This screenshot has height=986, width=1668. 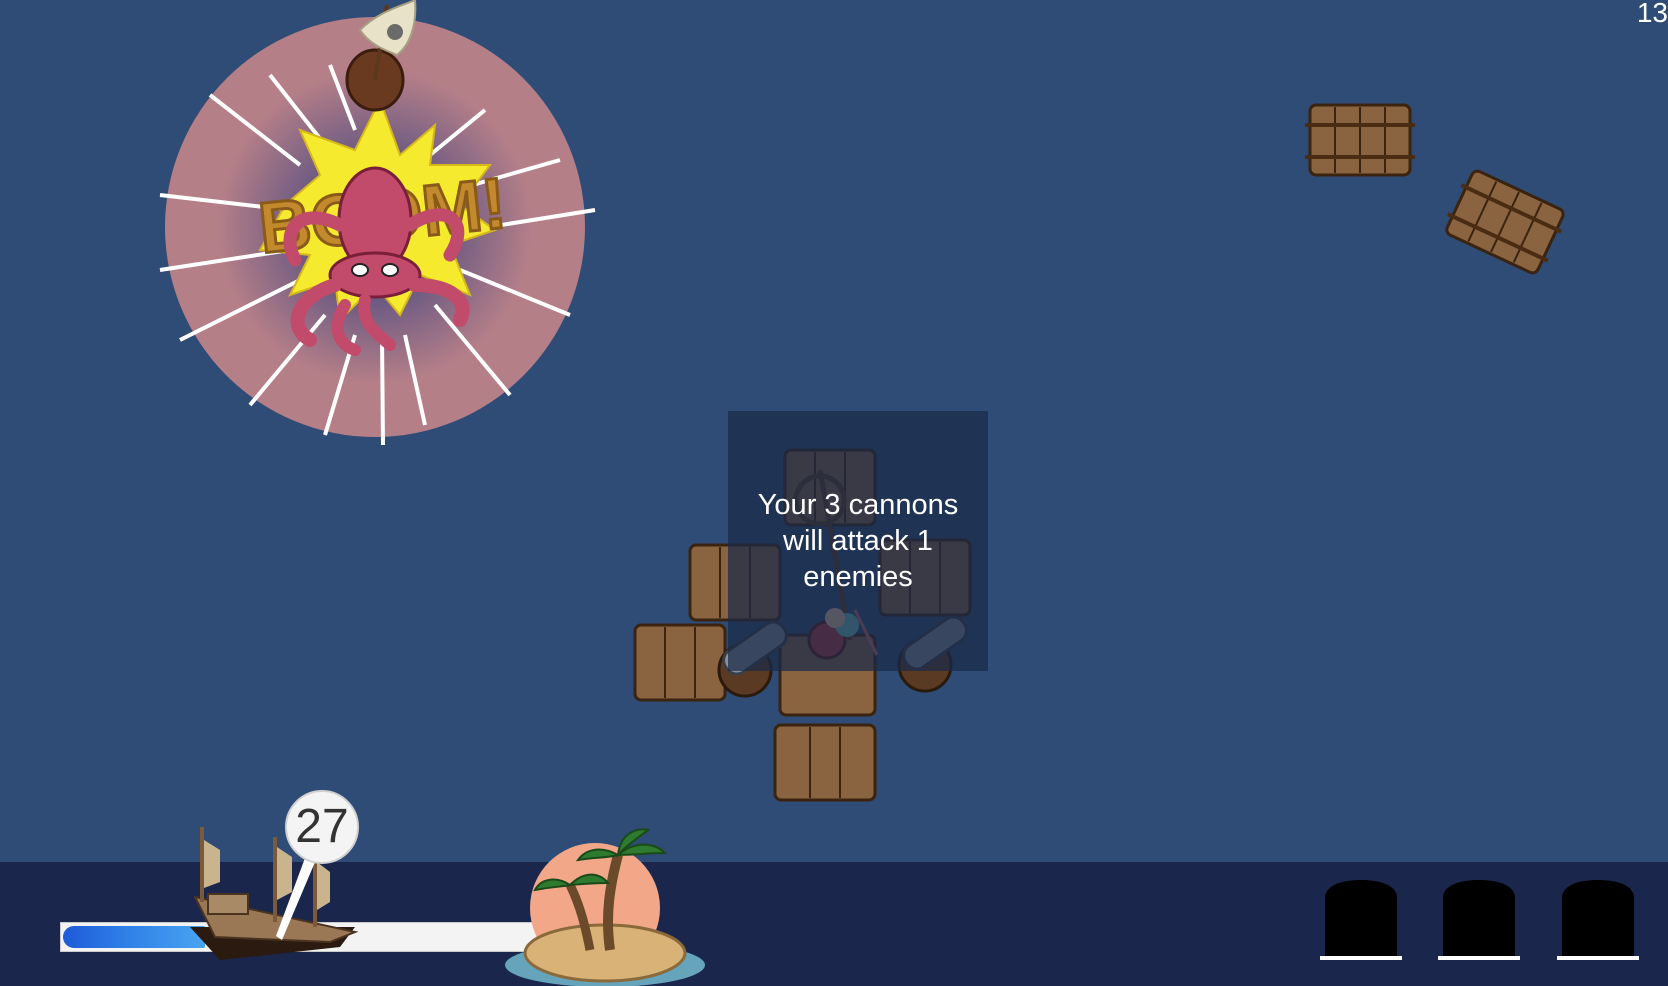 What do you see at coordinates (1652, 14) in the screenshot?
I see `score-counter: 13` at bounding box center [1652, 14].